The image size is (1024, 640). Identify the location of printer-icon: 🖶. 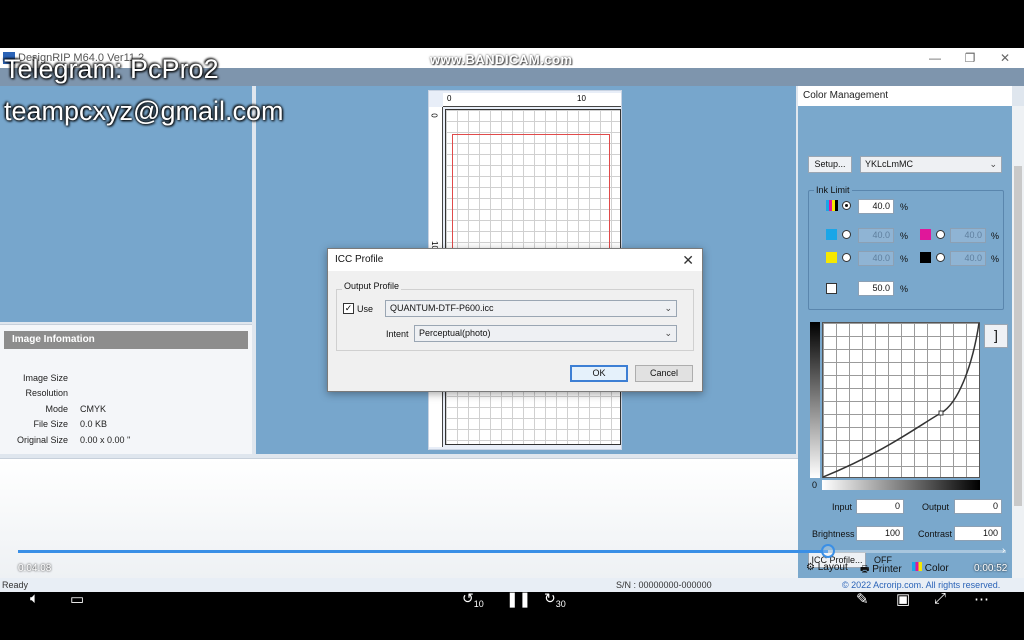
(865, 569).